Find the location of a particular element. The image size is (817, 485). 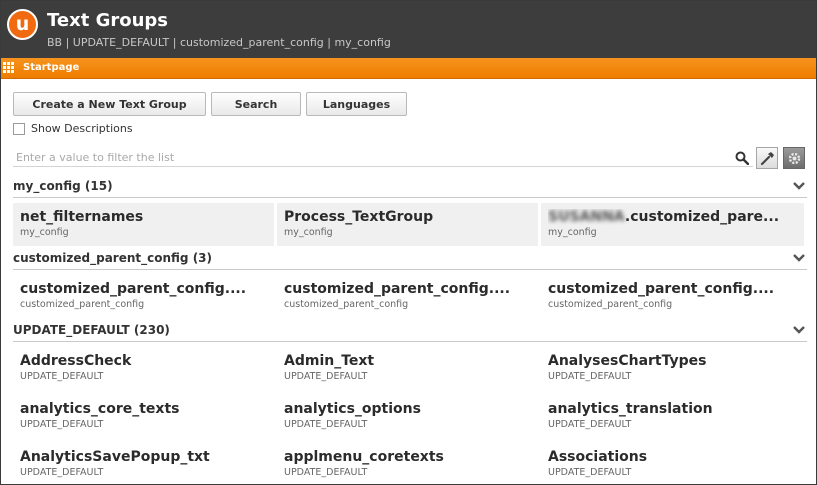

item-name: analytics_options is located at coordinates (352, 409).